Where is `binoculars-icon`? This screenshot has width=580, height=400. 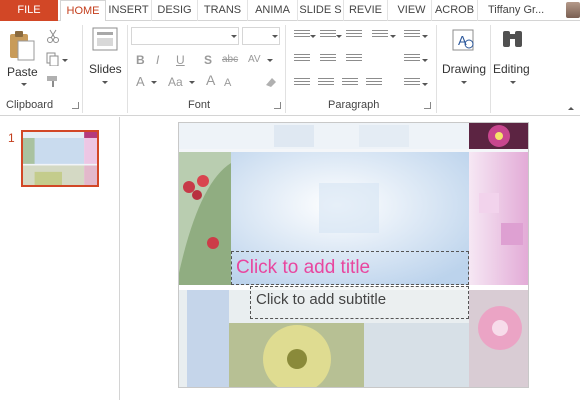
binoculars-icon is located at coordinates (512, 39).